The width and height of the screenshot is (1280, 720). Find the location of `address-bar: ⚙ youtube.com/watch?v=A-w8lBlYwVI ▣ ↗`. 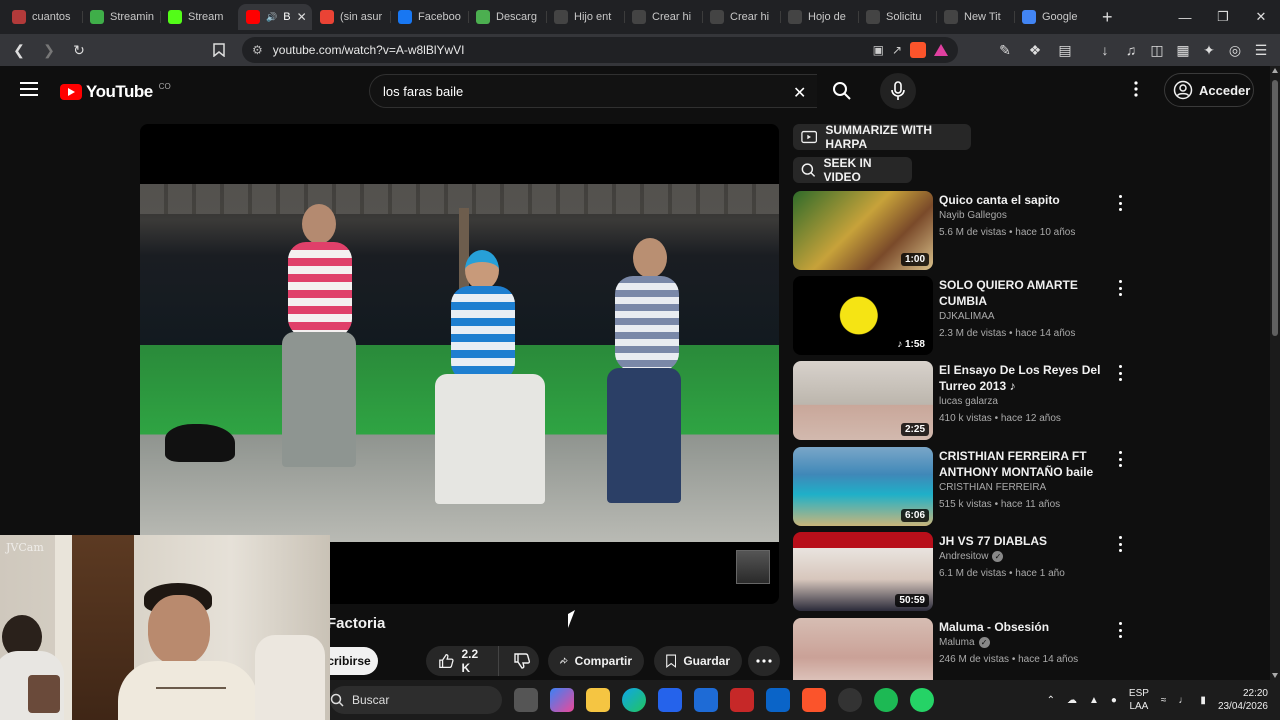

address-bar: ⚙ youtube.com/watch?v=A-w8lBlYwVI ▣ ↗ is located at coordinates (600, 50).